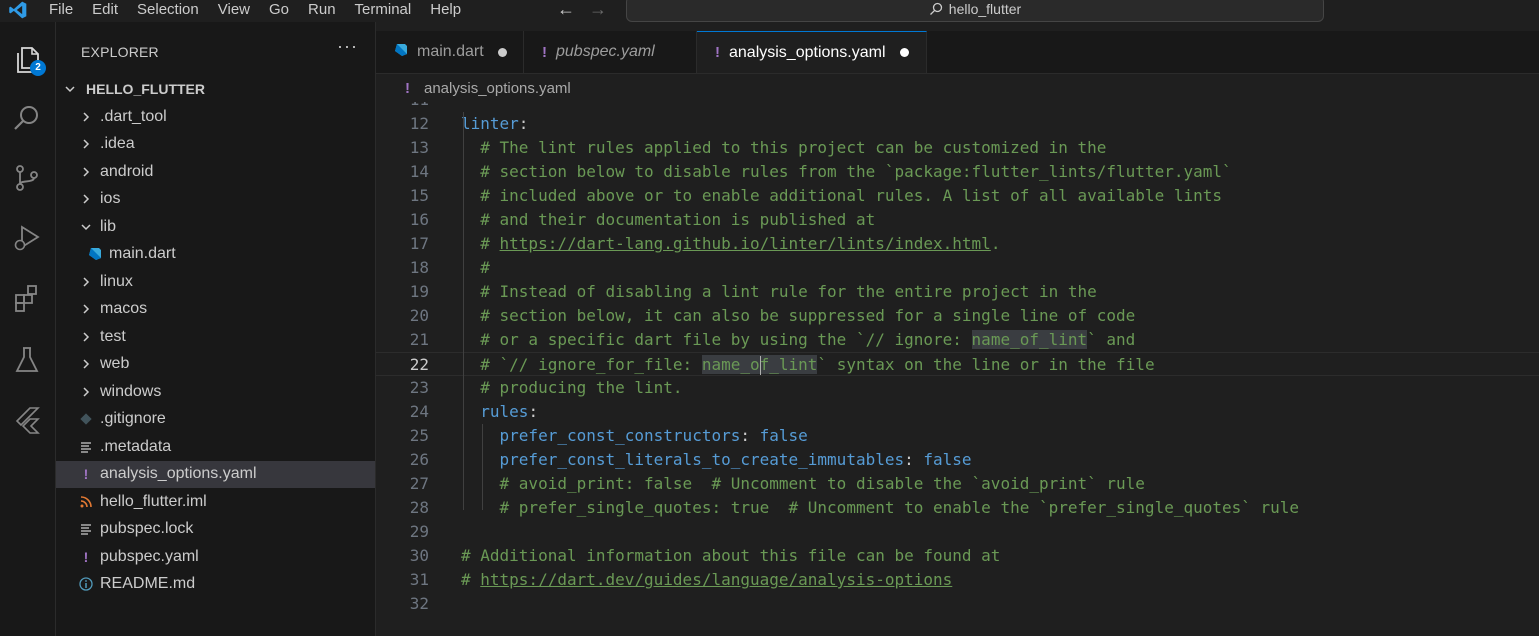  Describe the element at coordinates (113, 336) in the screenshot. I see `tree-item-label: test` at that location.